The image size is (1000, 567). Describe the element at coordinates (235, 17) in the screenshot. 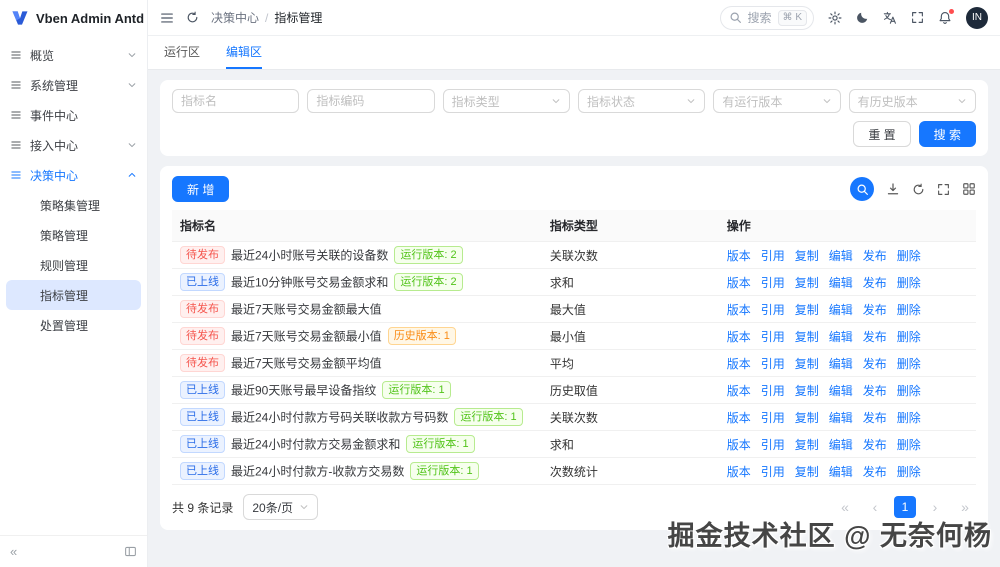

I see `breadcrumb-item: 决策中心` at that location.